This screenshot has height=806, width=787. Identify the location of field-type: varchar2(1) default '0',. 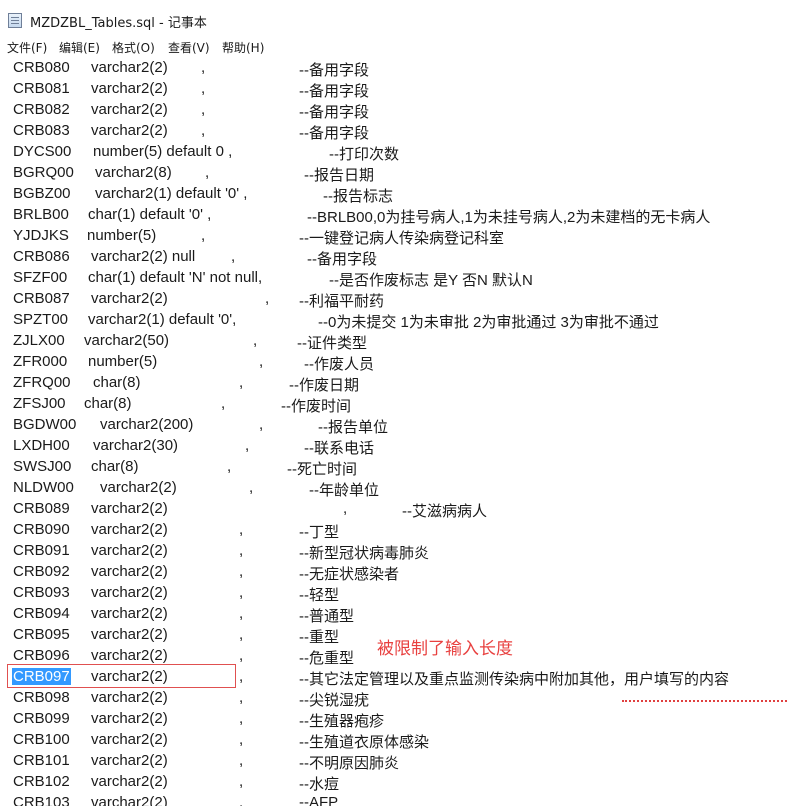
(162, 319).